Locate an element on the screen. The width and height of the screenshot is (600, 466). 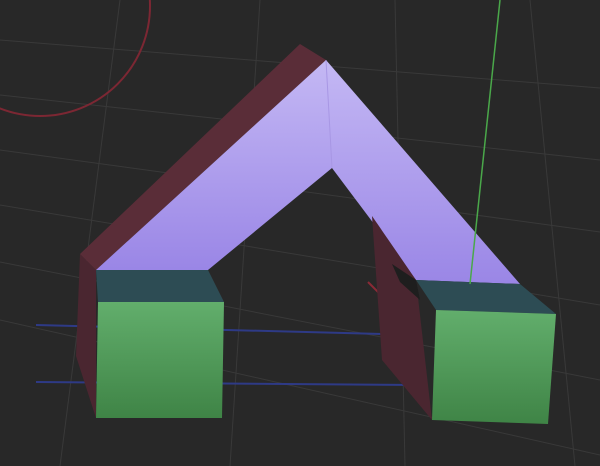
right-leg-top-face is located at coordinates (486, 297).